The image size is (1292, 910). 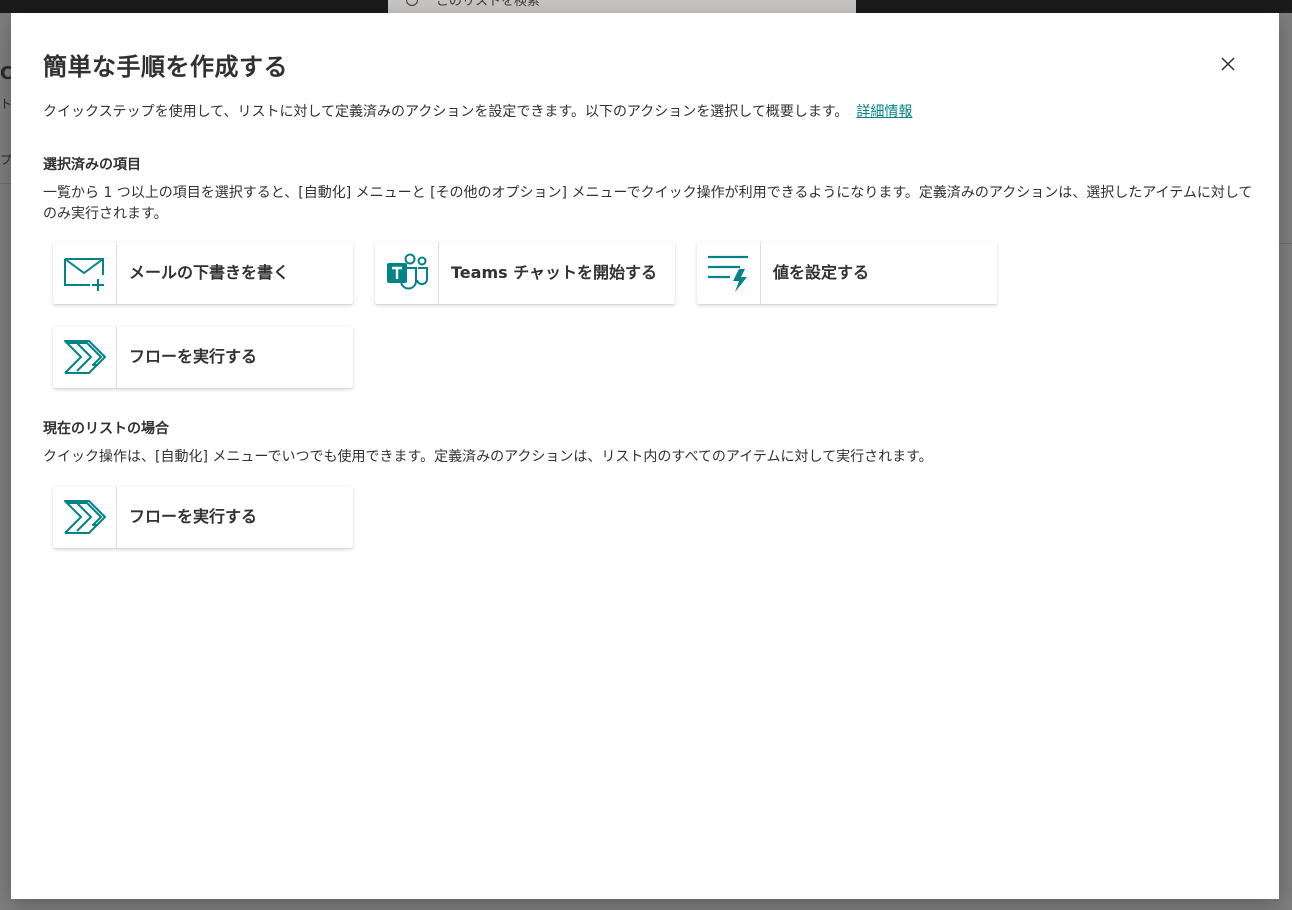 I want to click on search-icon, so click(x=412, y=3).